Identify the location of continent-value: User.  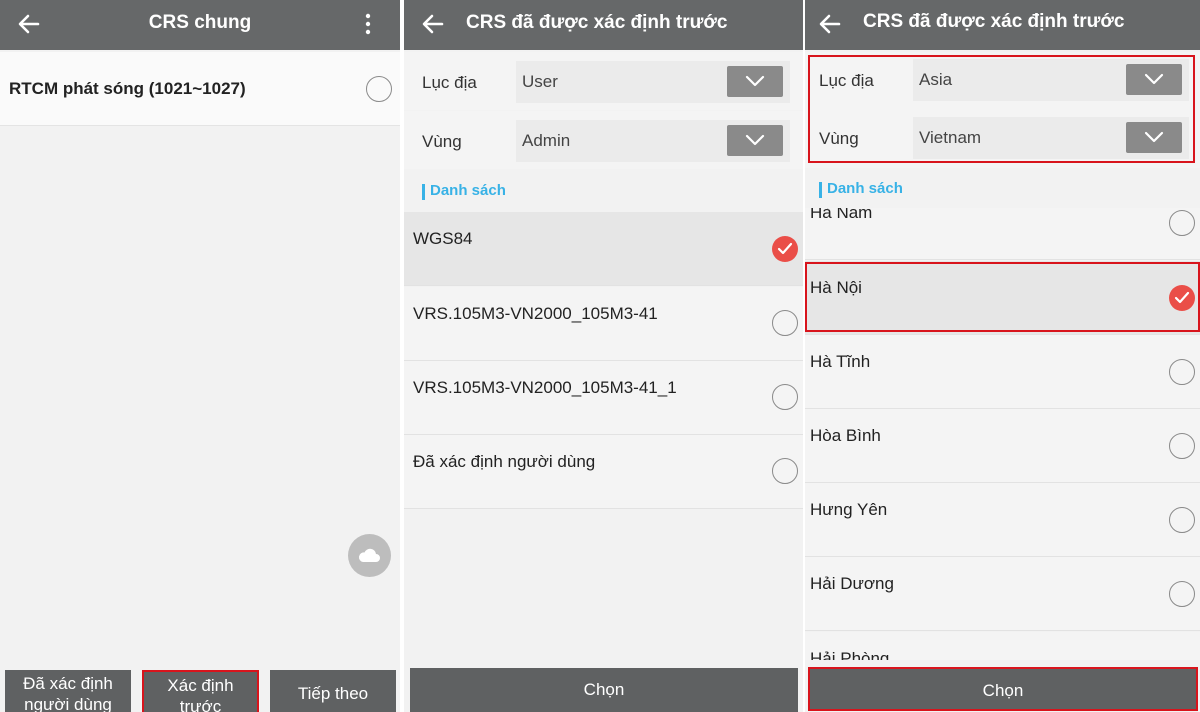
(540, 81).